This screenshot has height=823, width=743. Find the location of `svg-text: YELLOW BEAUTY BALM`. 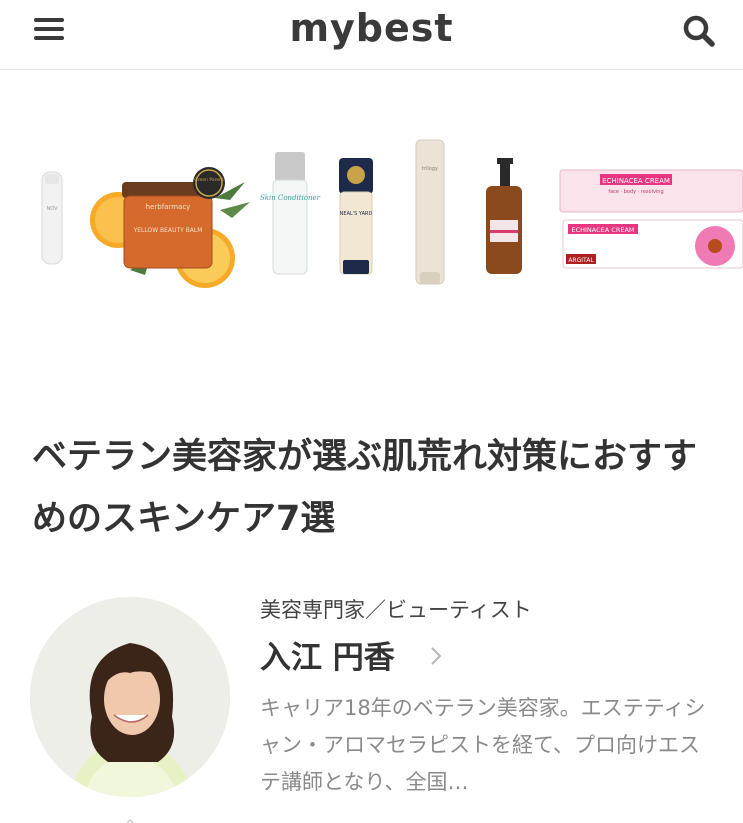

svg-text: YELLOW BEAUTY BALM is located at coordinates (168, 230).